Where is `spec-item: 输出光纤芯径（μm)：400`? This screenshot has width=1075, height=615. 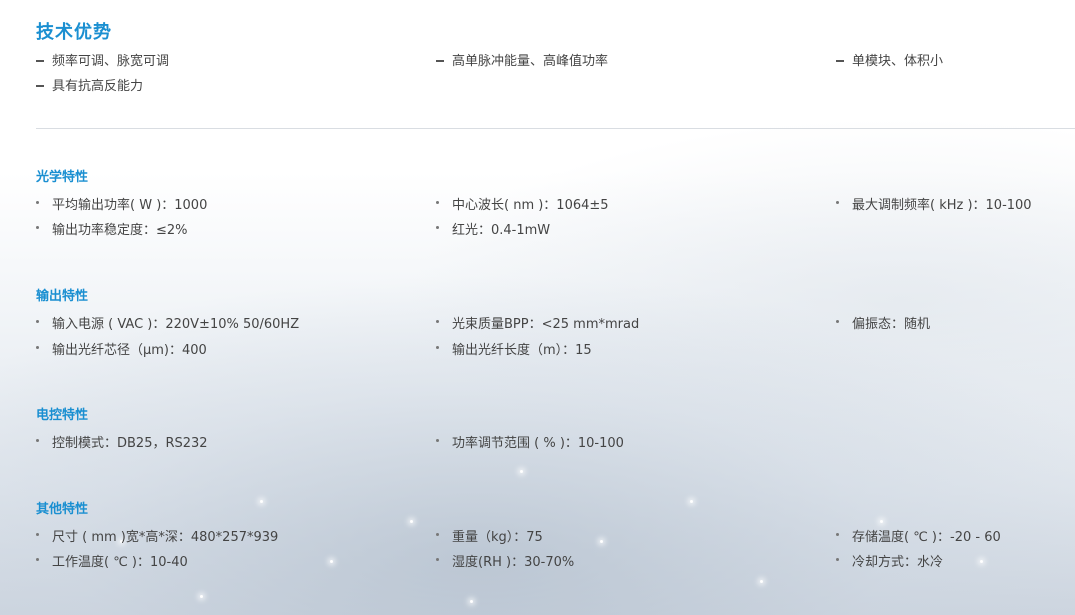
spec-item: 输出光纤芯径（μm)：400 is located at coordinates (121, 351).